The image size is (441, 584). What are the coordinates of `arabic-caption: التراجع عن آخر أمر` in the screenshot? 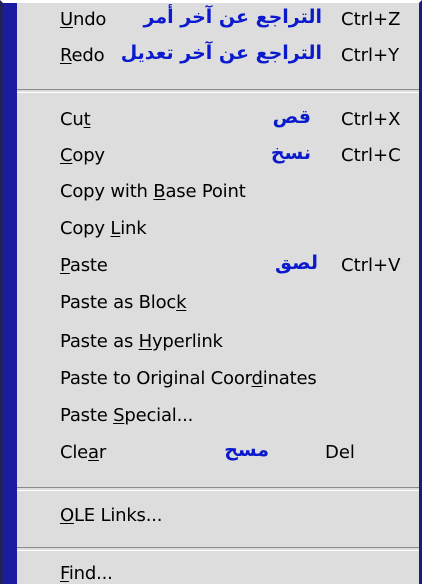 It's located at (232, 17).